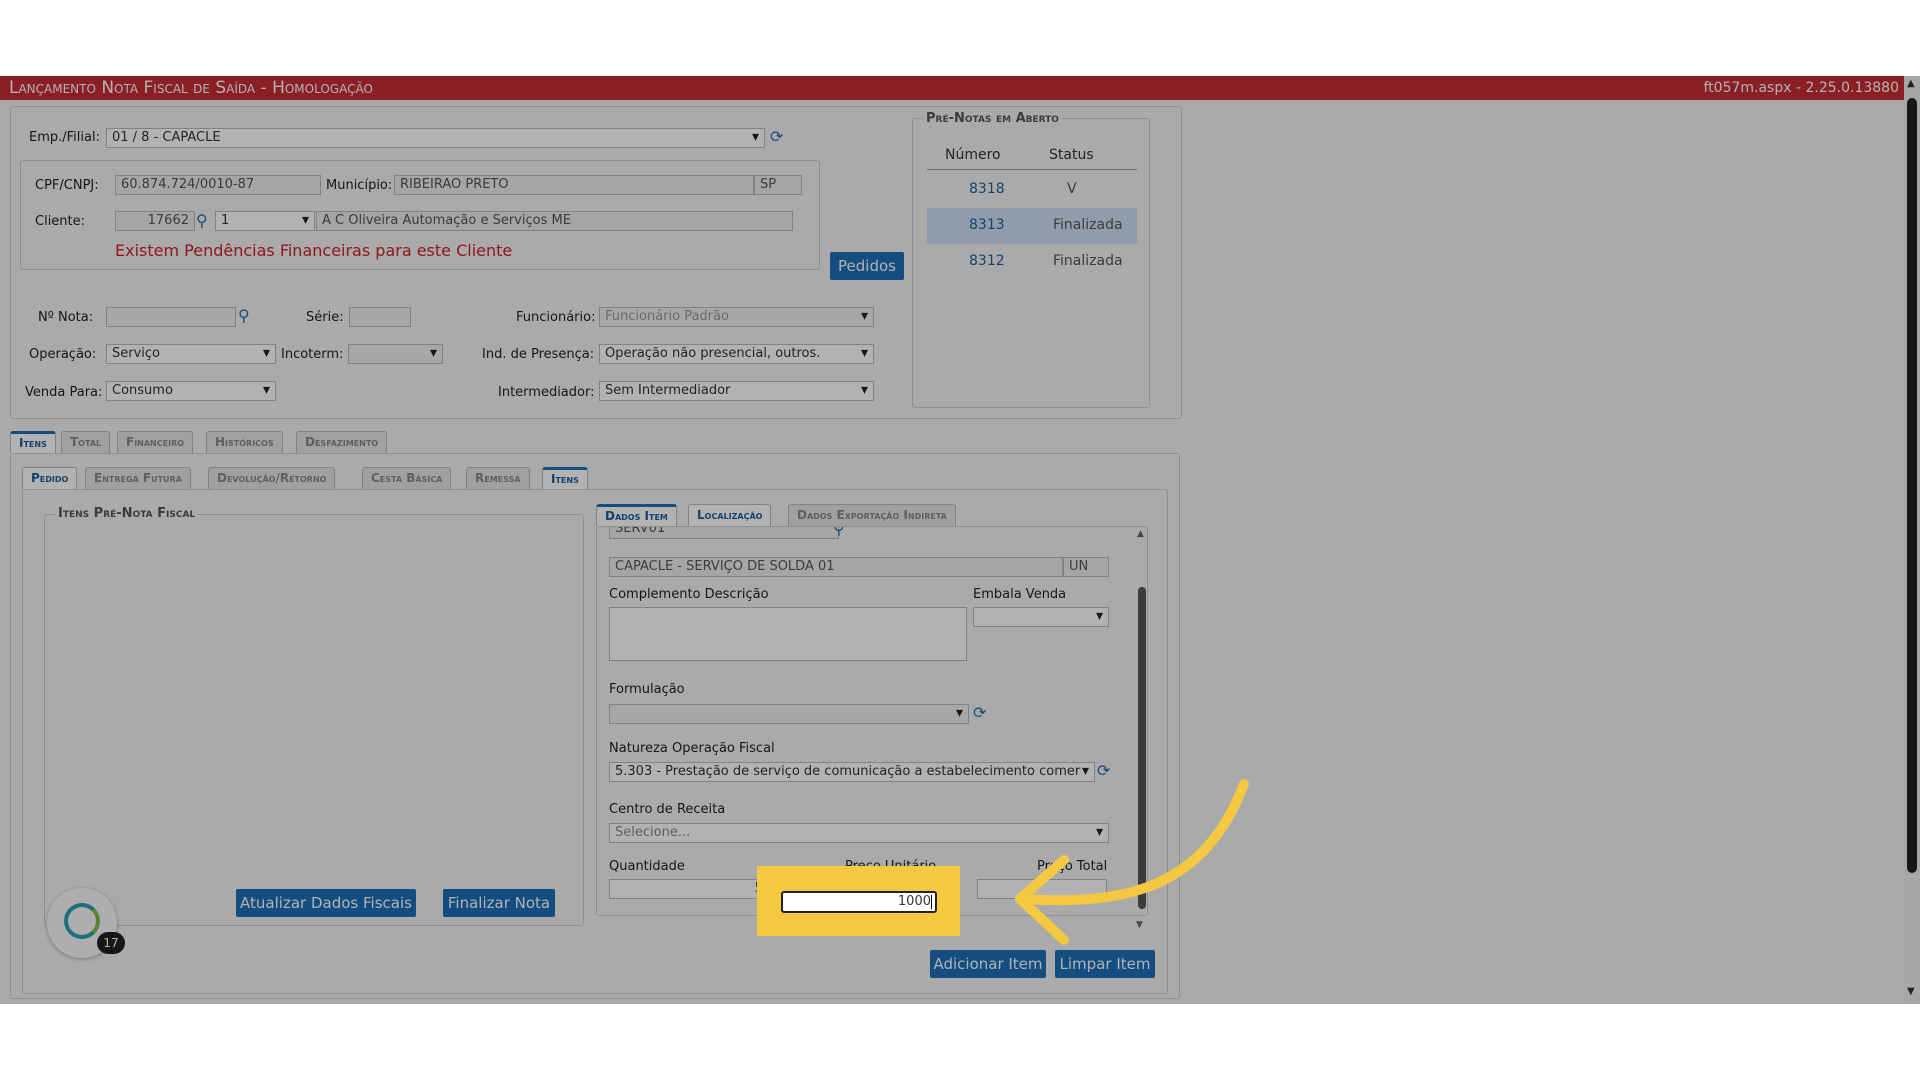  What do you see at coordinates (1132, 862) in the screenshot?
I see `arrow-annotation-icon` at bounding box center [1132, 862].